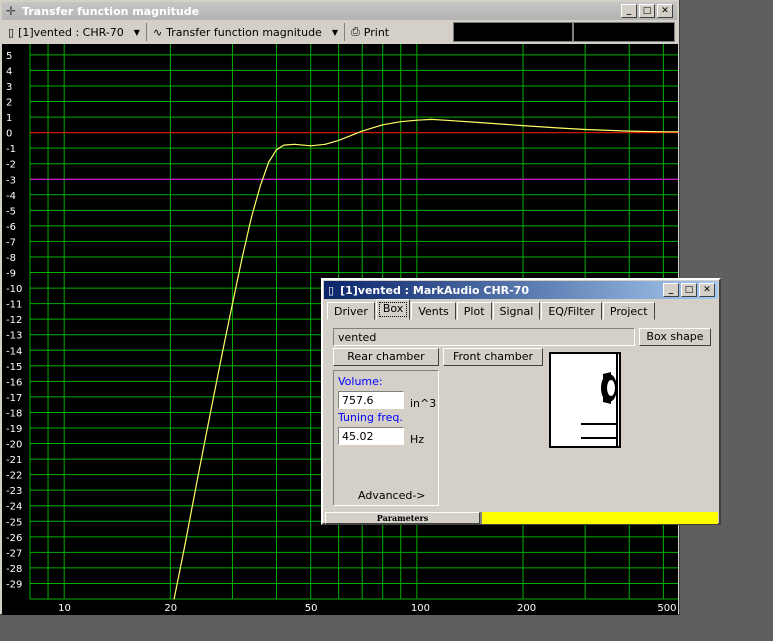  Describe the element at coordinates (386, 357) in the screenshot. I see `rear-chamber-button: Rear chamber` at that location.